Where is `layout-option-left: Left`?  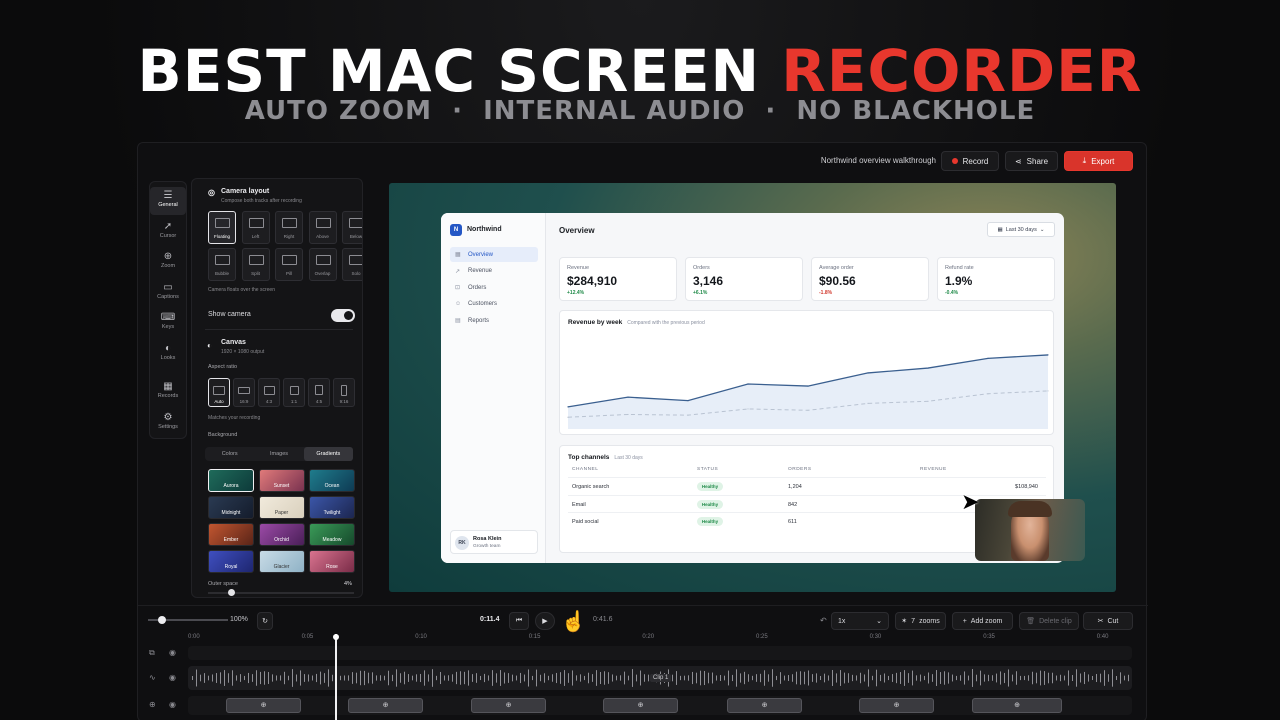
layout-option-left: Left is located at coordinates (255, 227).